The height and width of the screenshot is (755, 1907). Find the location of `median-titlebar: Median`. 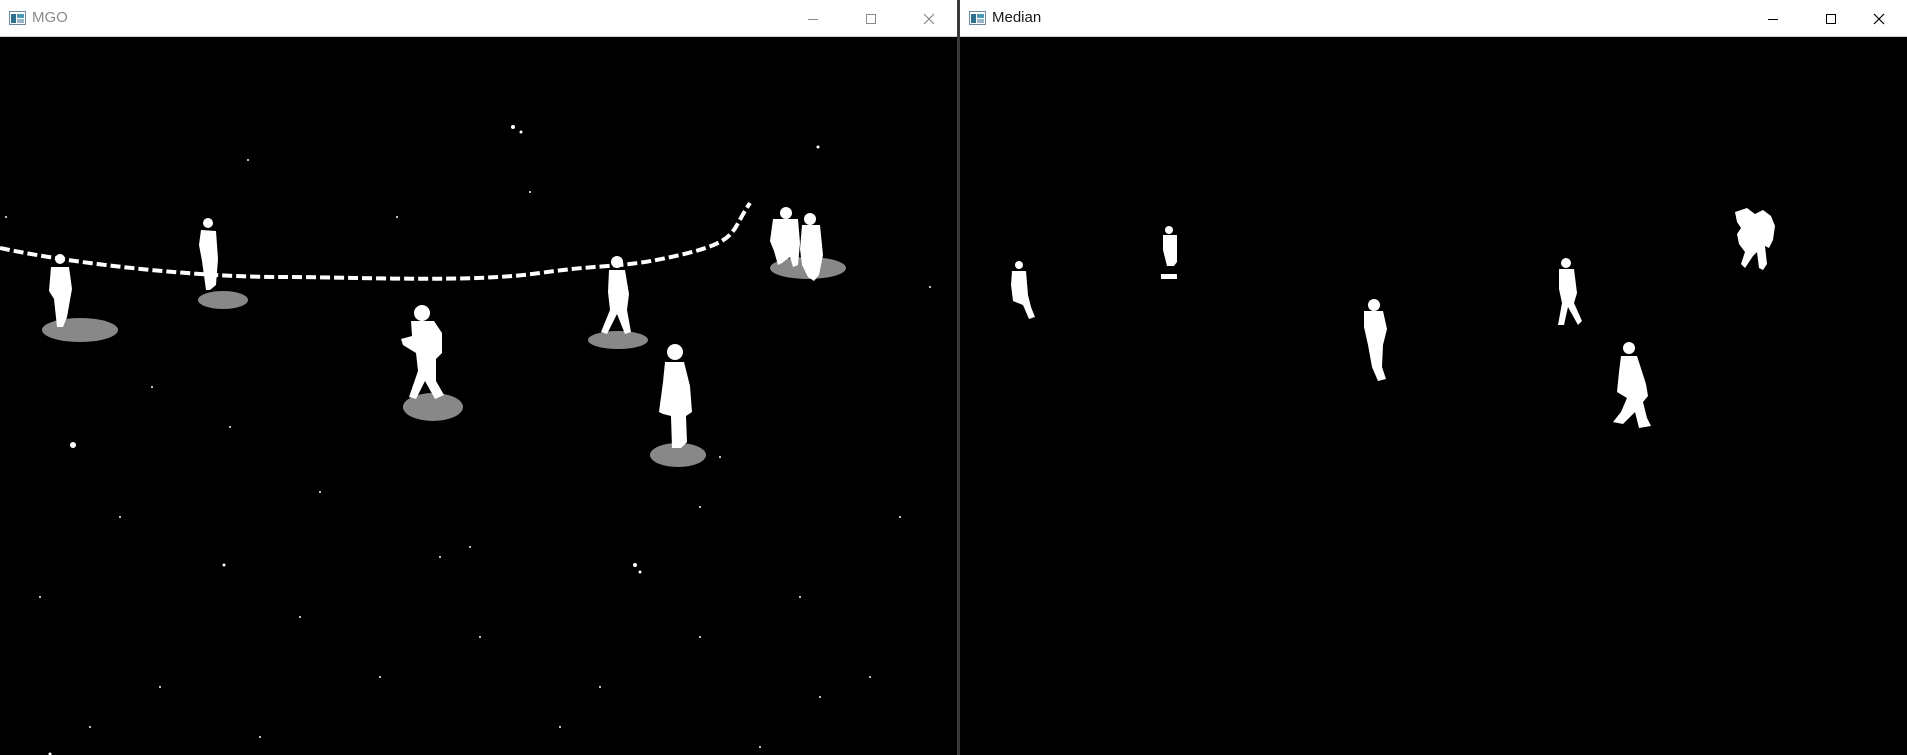

median-titlebar: Median is located at coordinates (1433, 18).